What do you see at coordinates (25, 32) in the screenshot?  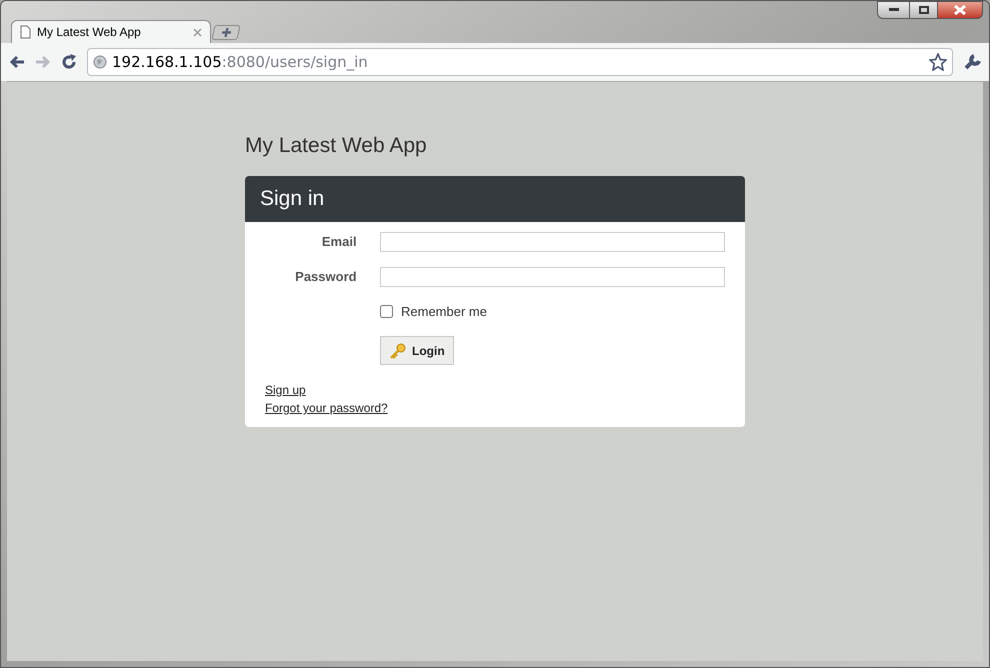 I see `page-icon` at bounding box center [25, 32].